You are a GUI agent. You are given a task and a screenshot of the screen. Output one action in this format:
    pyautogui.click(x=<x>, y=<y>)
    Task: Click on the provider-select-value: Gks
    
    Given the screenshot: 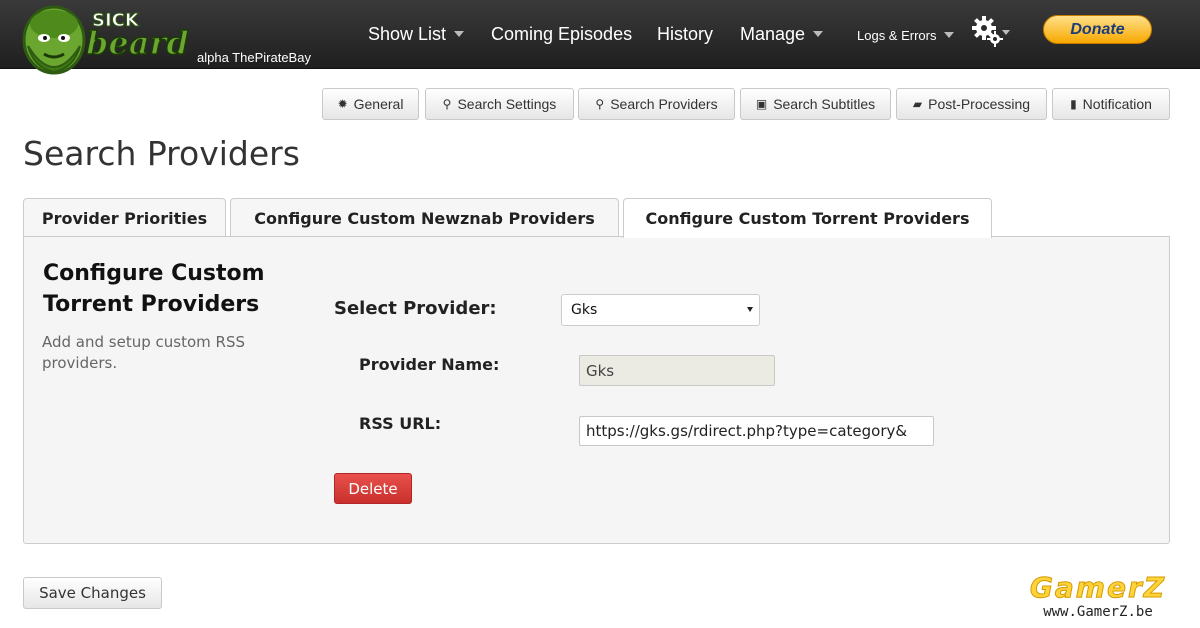 What is the action you would take?
    pyautogui.click(x=584, y=310)
    